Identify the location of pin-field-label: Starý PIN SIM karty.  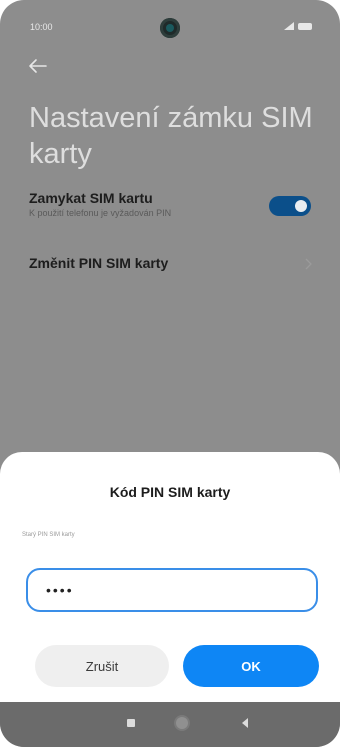
(48, 535).